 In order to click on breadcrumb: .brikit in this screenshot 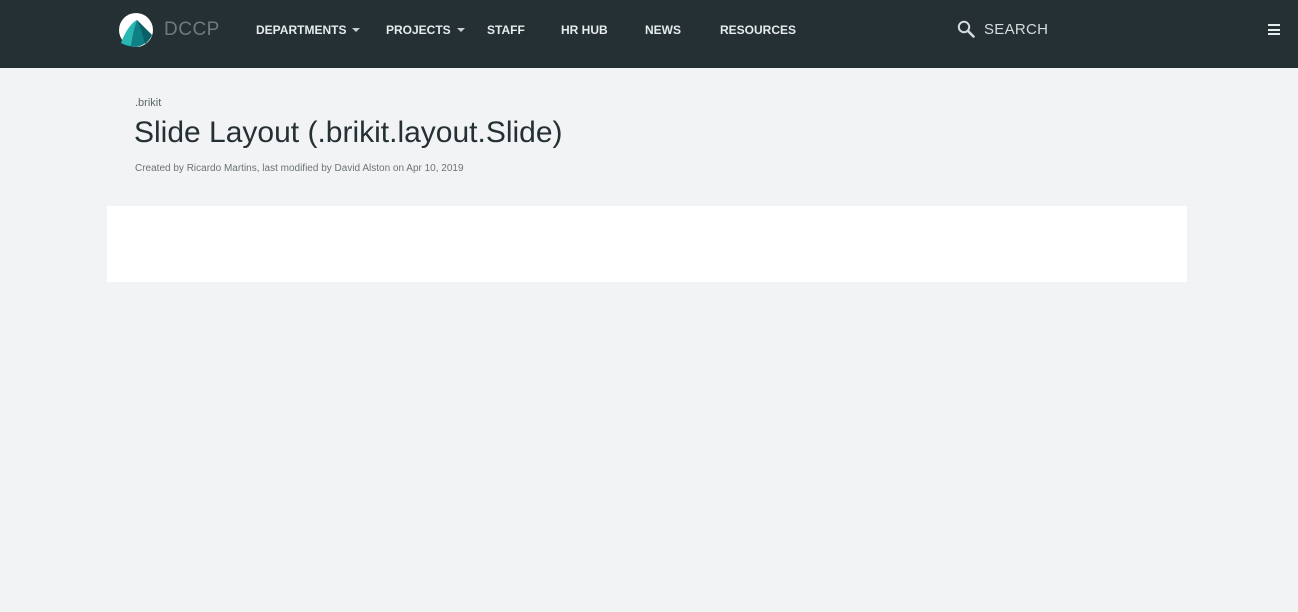, I will do `click(148, 103)`.